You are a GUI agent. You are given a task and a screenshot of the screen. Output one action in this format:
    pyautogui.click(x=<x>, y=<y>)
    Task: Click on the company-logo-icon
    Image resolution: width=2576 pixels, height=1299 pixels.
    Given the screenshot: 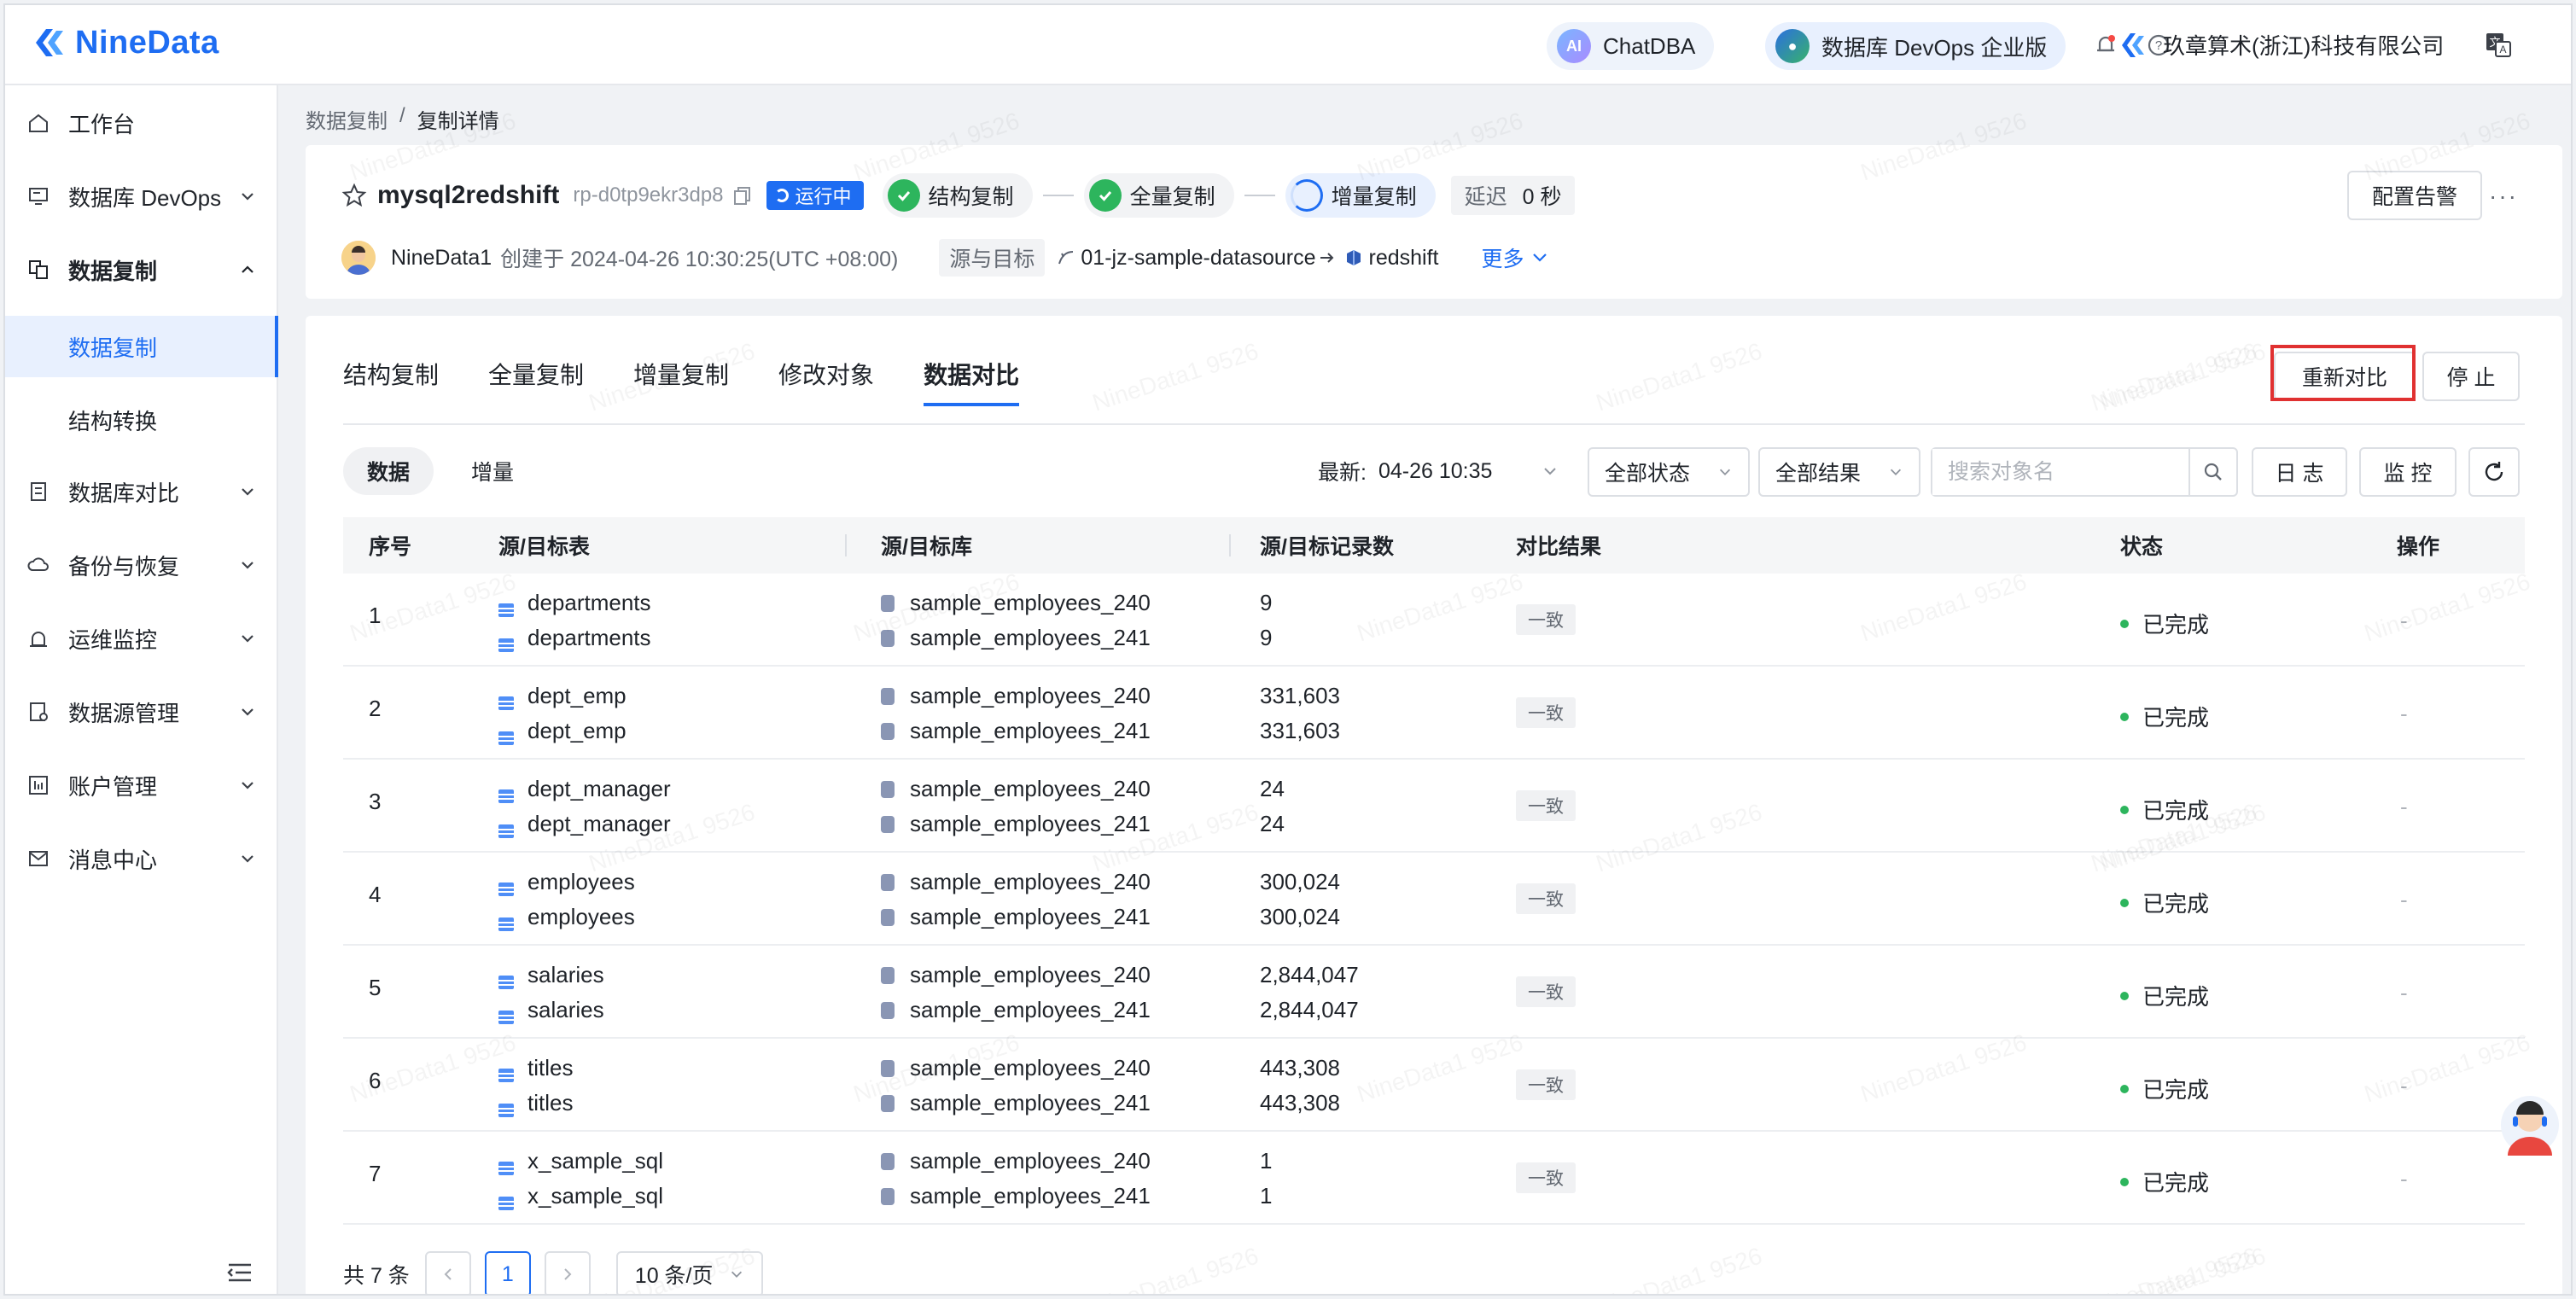 What is the action you would take?
    pyautogui.click(x=2133, y=44)
    